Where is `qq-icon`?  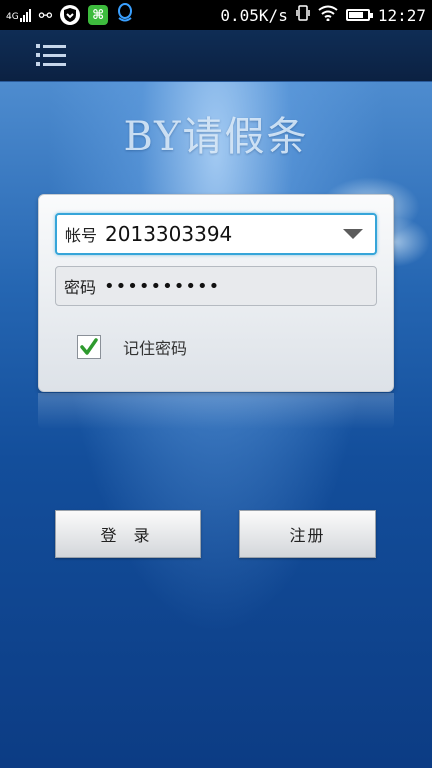
qq-icon is located at coordinates (125, 15).